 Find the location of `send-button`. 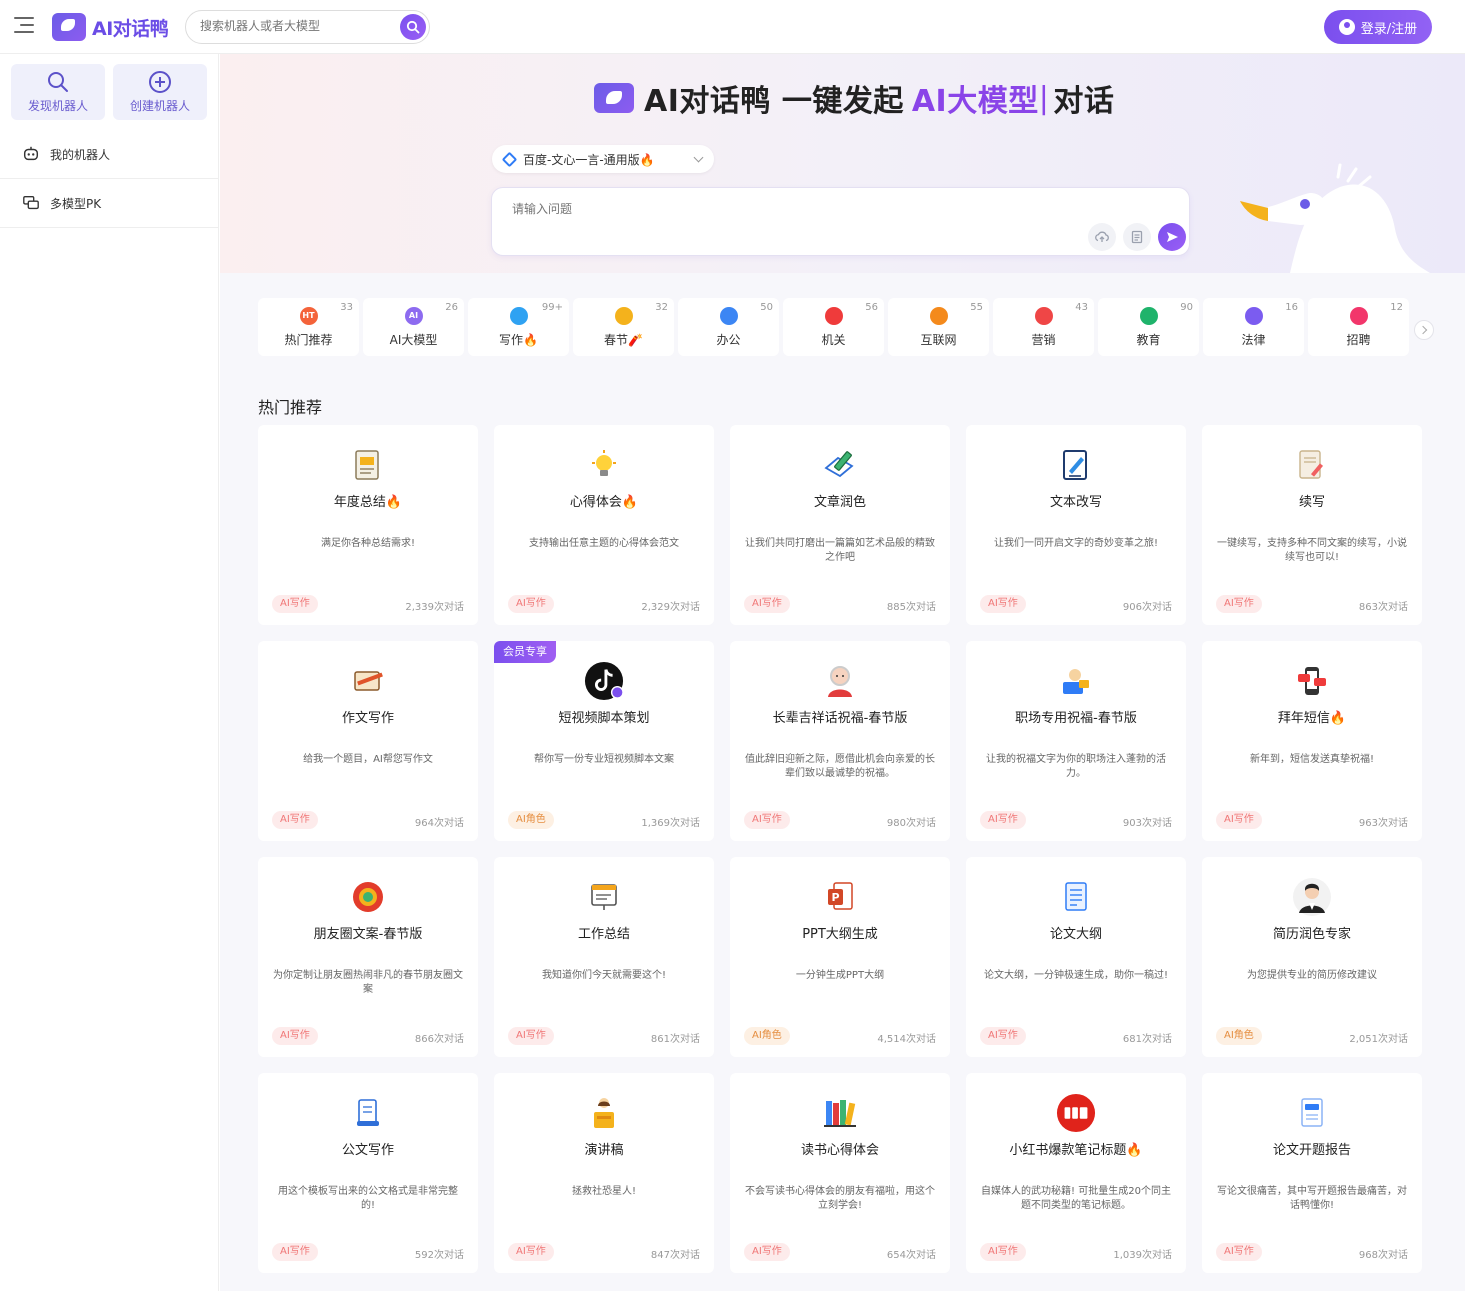

send-button is located at coordinates (1172, 237).